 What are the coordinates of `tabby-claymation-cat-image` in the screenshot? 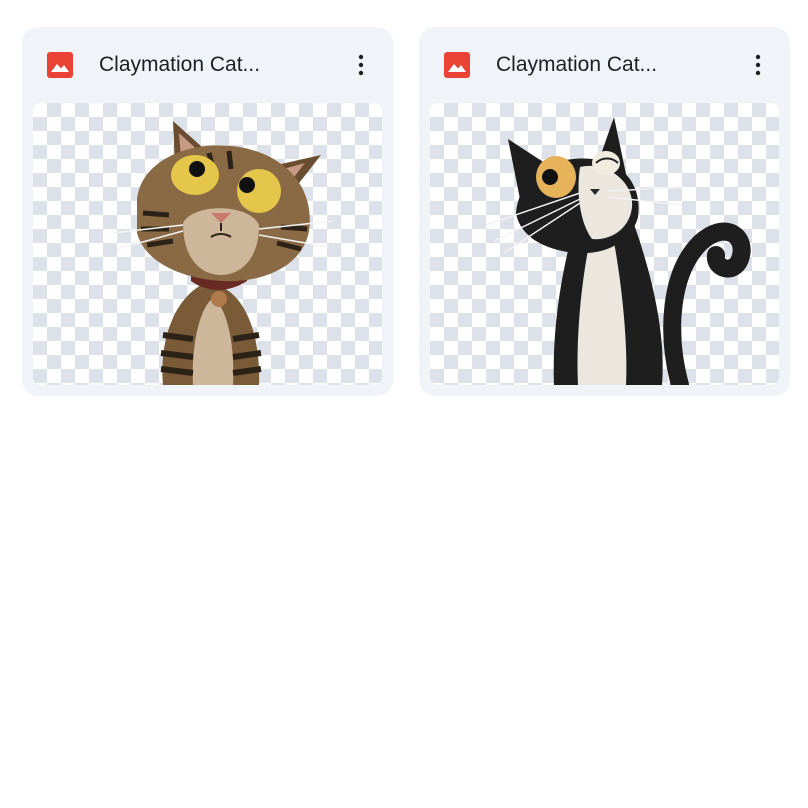 It's located at (223, 253).